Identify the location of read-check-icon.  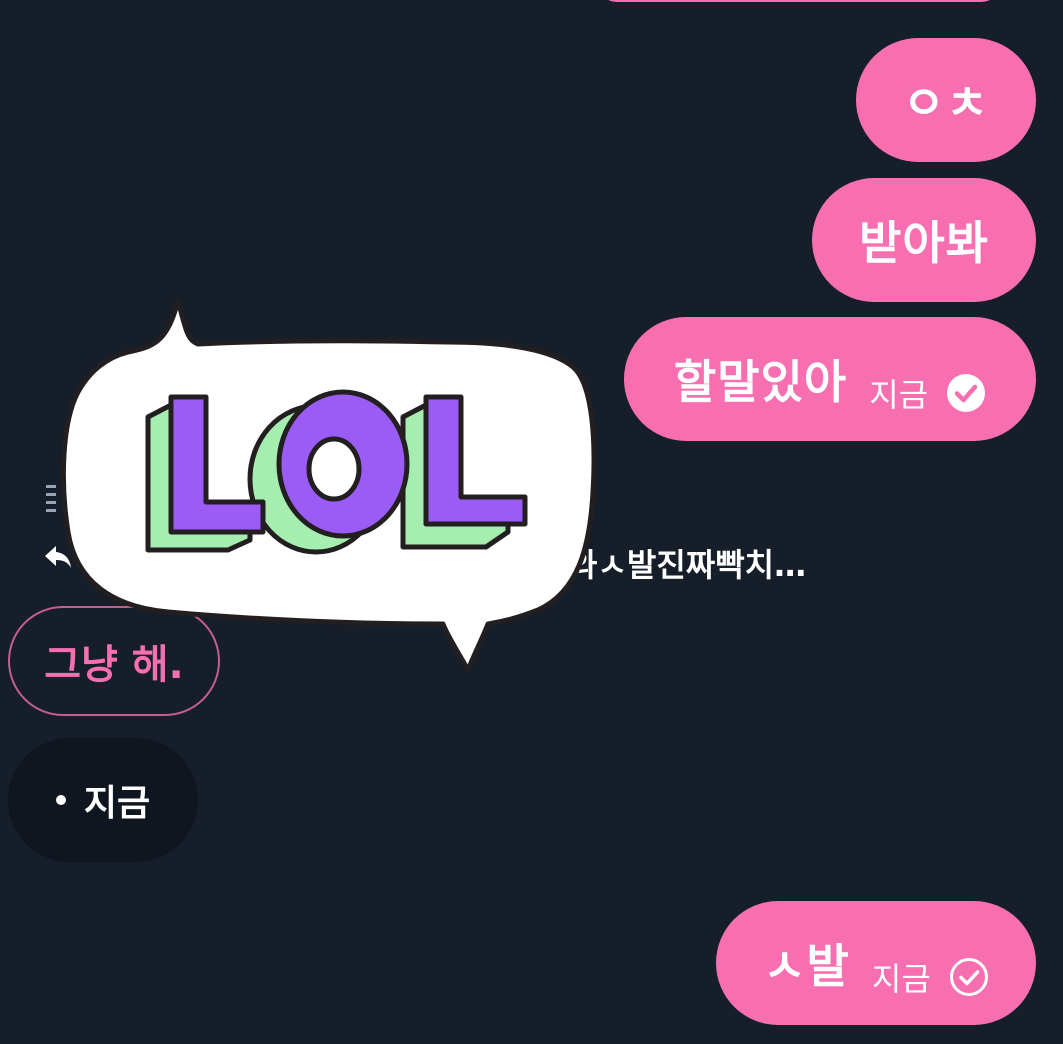
(966, 393).